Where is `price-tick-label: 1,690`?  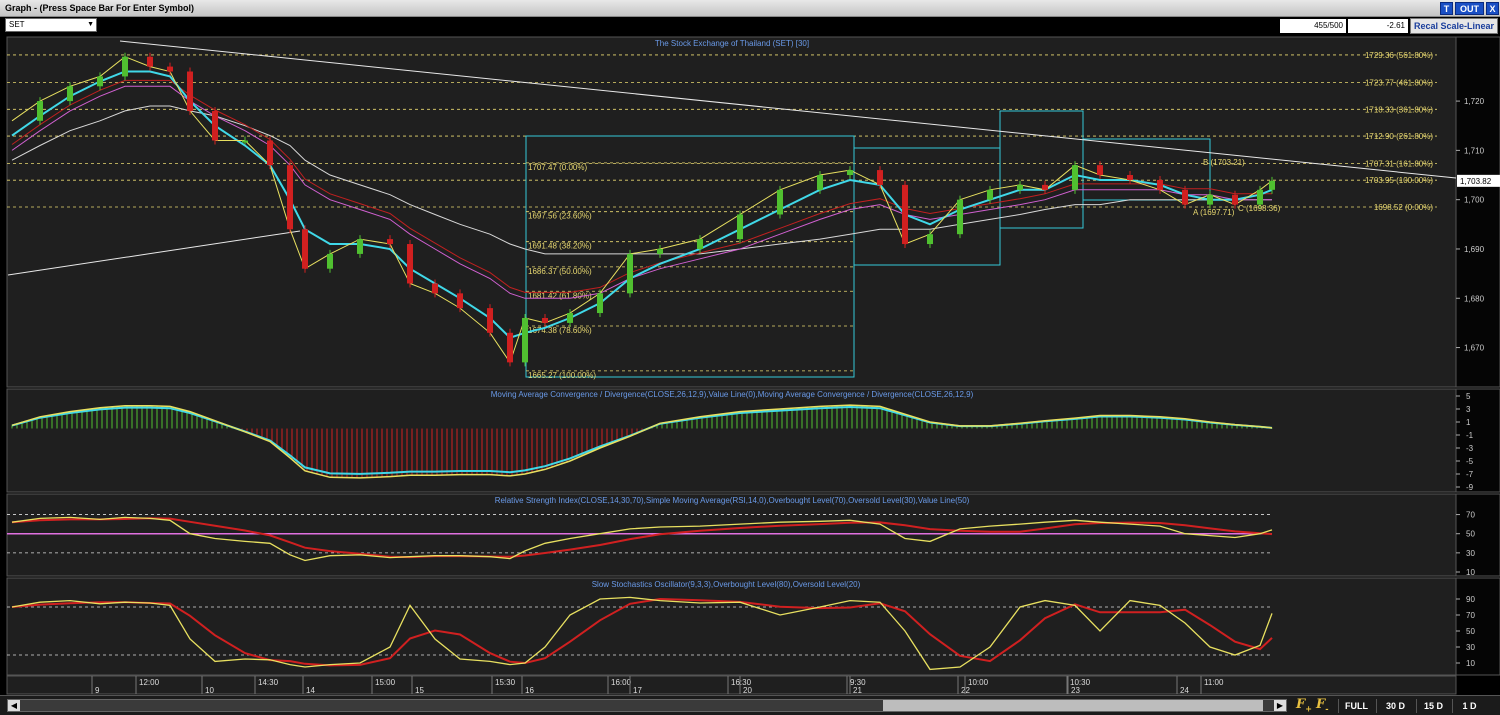 price-tick-label: 1,690 is located at coordinates (1474, 249).